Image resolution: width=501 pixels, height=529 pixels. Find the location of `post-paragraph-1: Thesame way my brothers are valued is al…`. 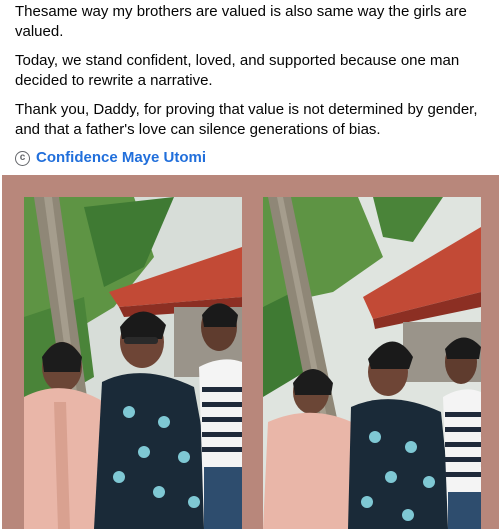

post-paragraph-1: Thesame way my brothers are valued is al… is located at coordinates (241, 21).